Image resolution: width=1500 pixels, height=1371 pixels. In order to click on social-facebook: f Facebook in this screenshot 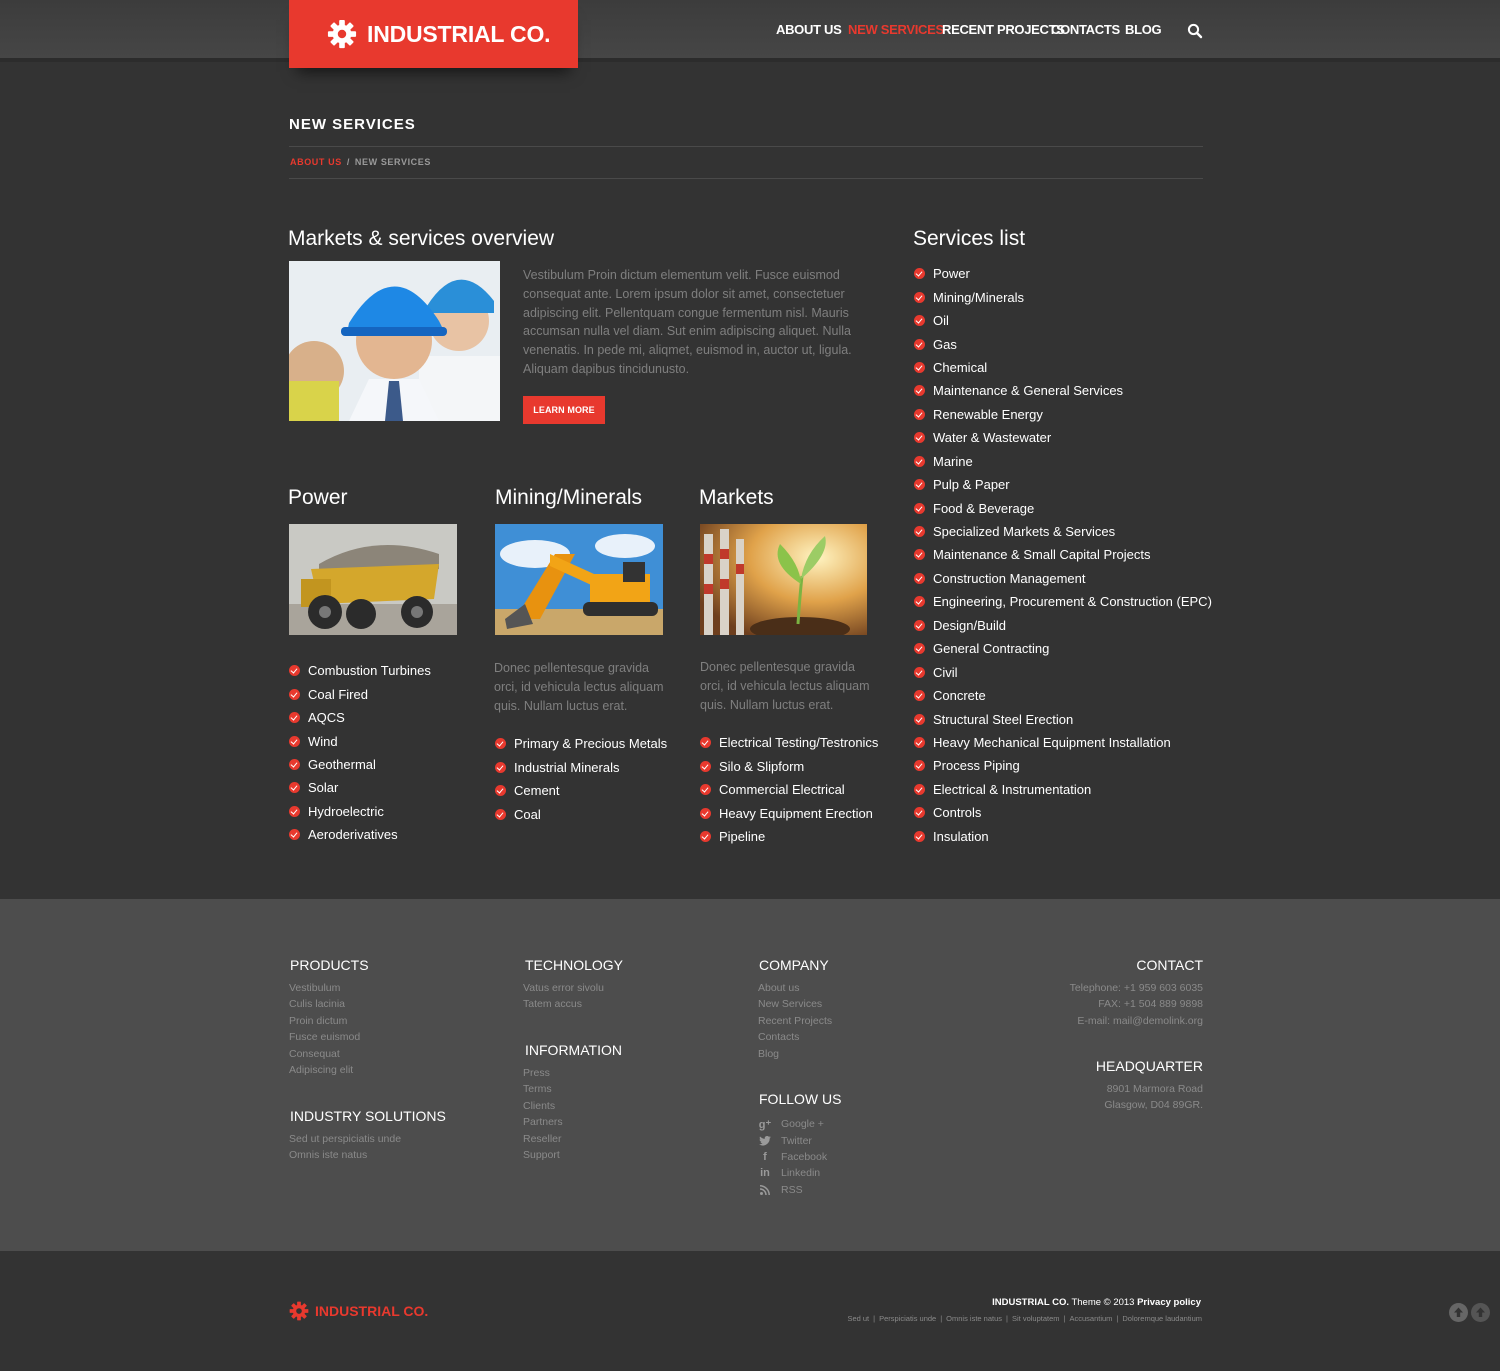, I will do `click(792, 1157)`.